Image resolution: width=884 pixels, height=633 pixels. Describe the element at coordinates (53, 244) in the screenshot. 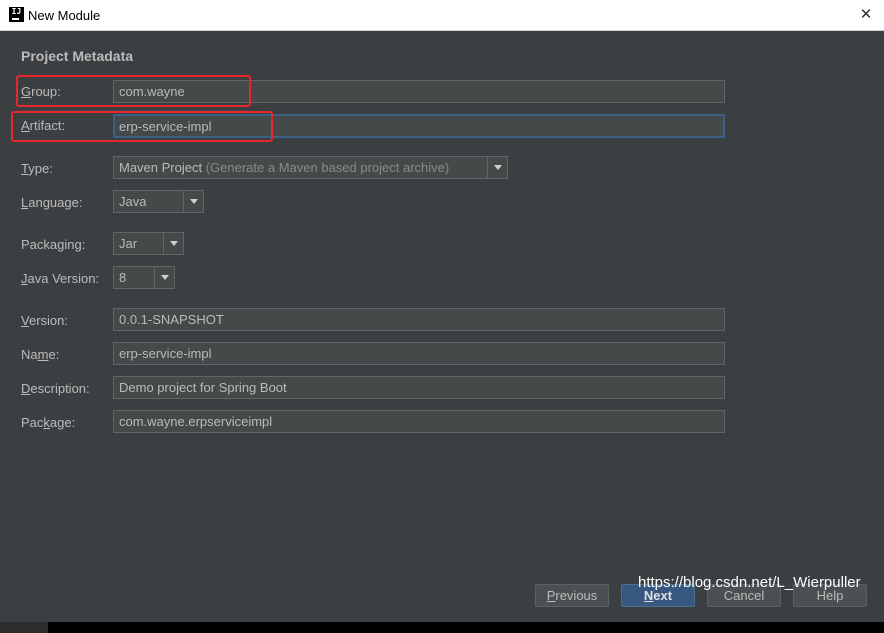

I see `packaging-label: Packaging:` at that location.